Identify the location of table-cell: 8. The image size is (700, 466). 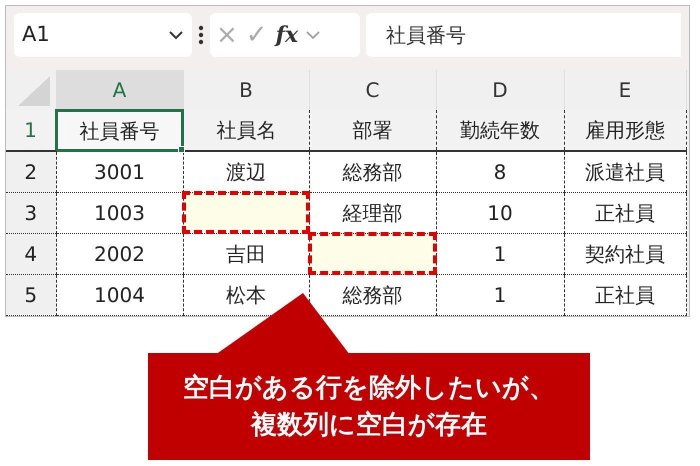
(500, 171).